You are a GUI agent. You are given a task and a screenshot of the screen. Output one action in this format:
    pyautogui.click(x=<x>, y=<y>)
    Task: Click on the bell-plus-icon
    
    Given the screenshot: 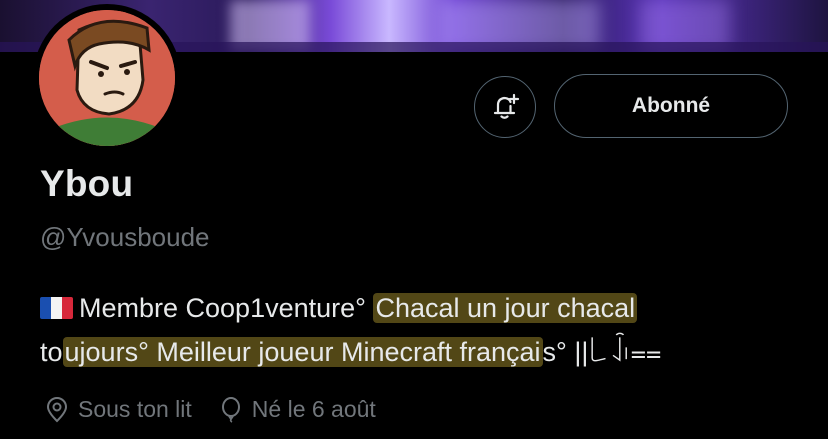 What is the action you would take?
    pyautogui.click(x=506, y=106)
    